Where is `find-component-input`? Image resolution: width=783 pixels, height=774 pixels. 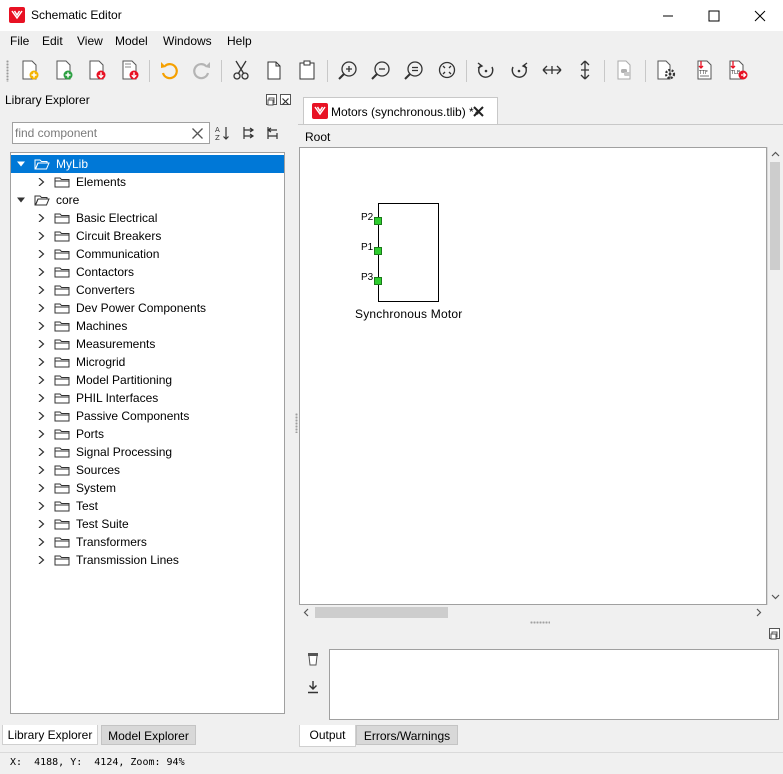 find-component-input is located at coordinates (100, 133).